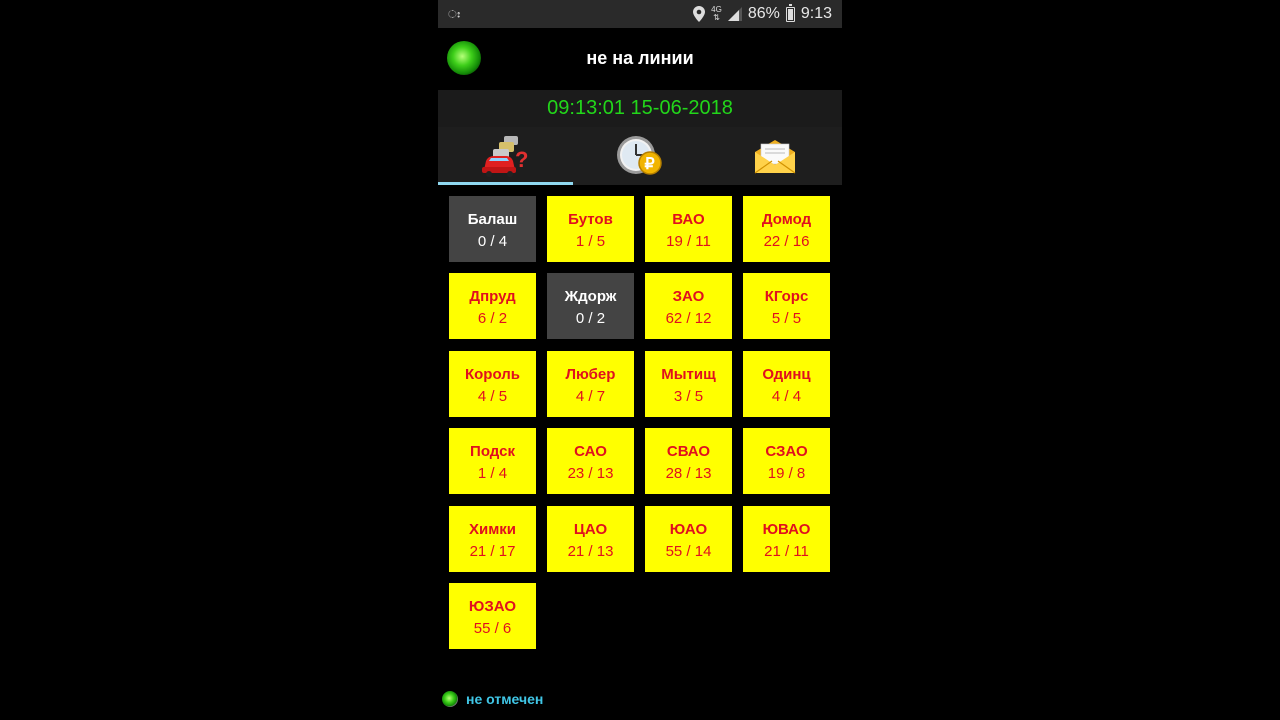  Describe the element at coordinates (590, 318) in the screenshot. I see `zone-count: 0 / 2` at that location.